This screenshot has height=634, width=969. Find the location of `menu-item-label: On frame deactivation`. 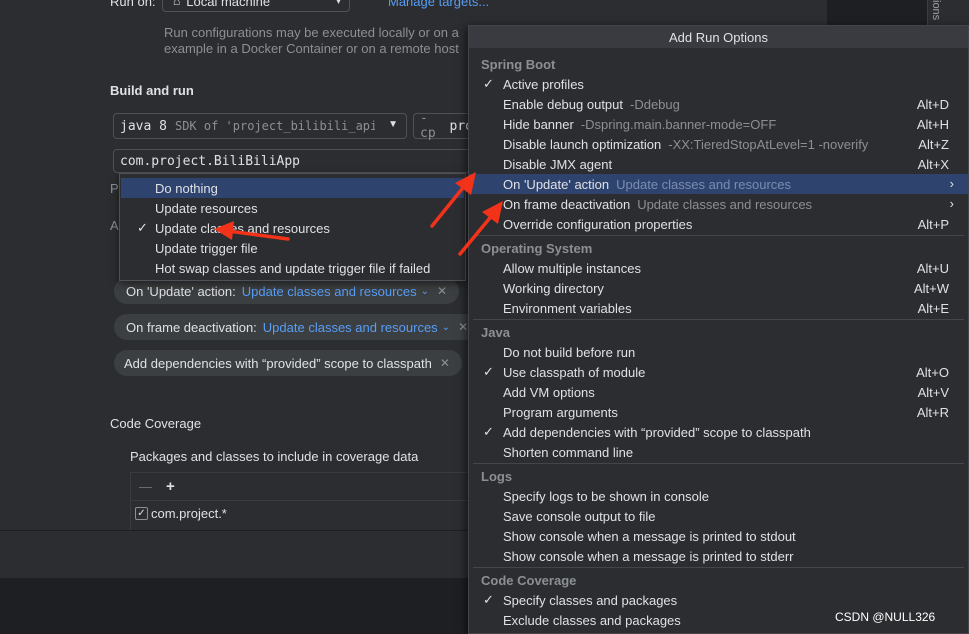

menu-item-label: On frame deactivation is located at coordinates (567, 204).